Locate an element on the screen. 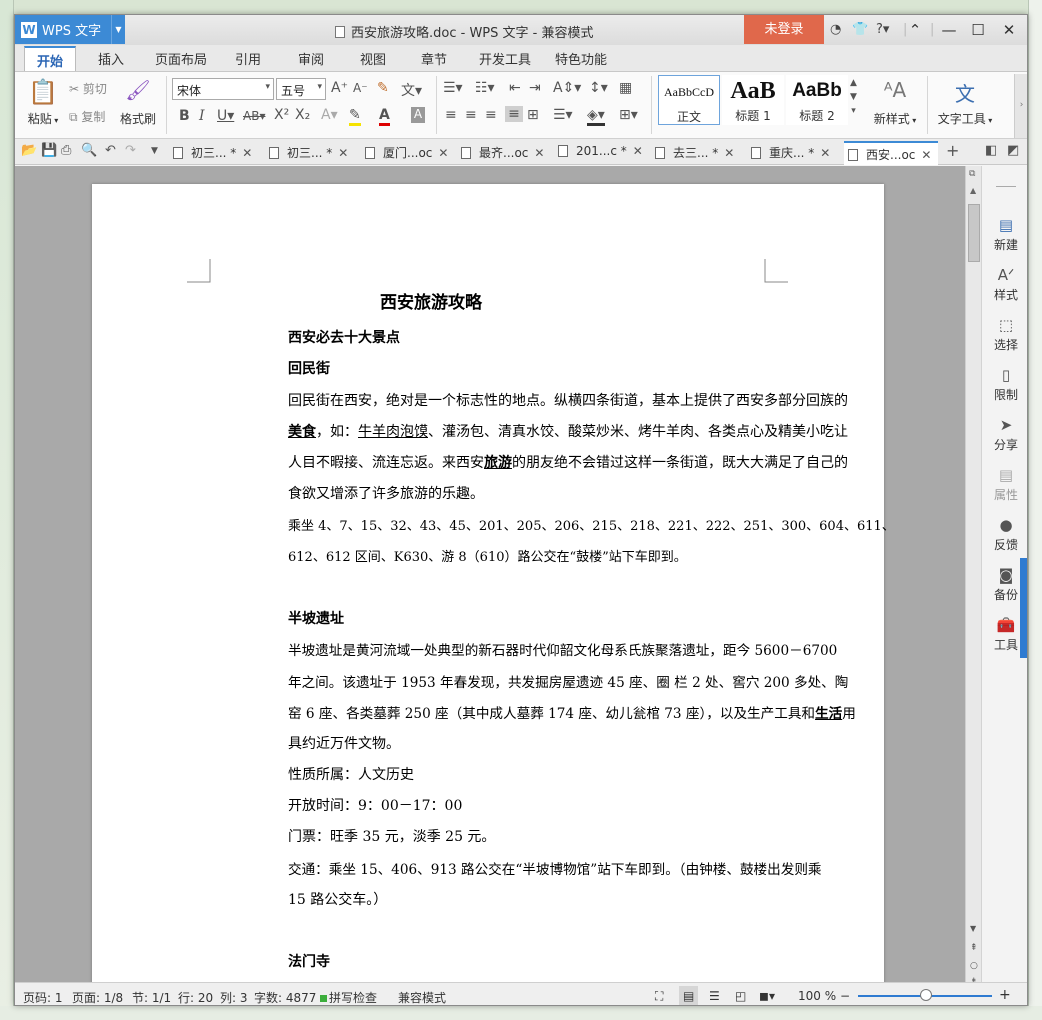 The width and height of the screenshot is (1042, 1020). pinyin-icon: 文▾ is located at coordinates (411, 90).